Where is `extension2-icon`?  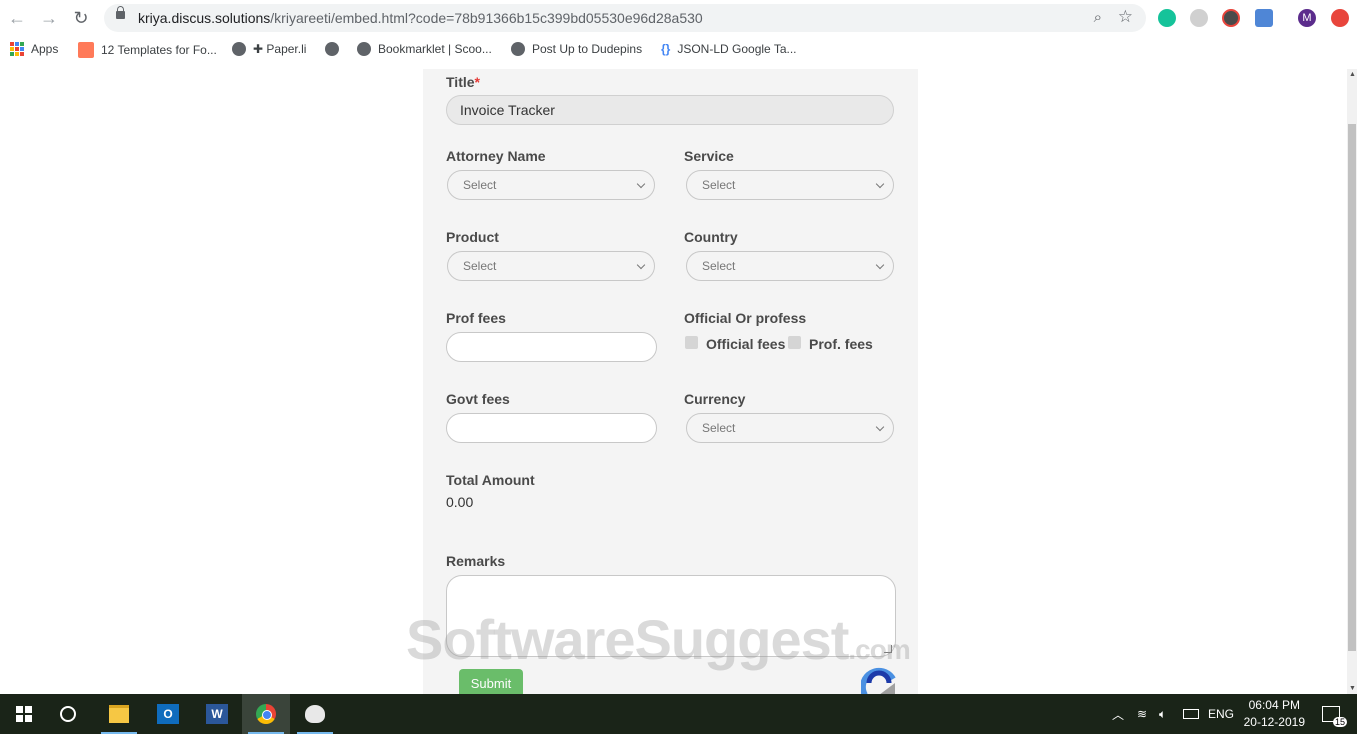 extension2-icon is located at coordinates (1264, 18).